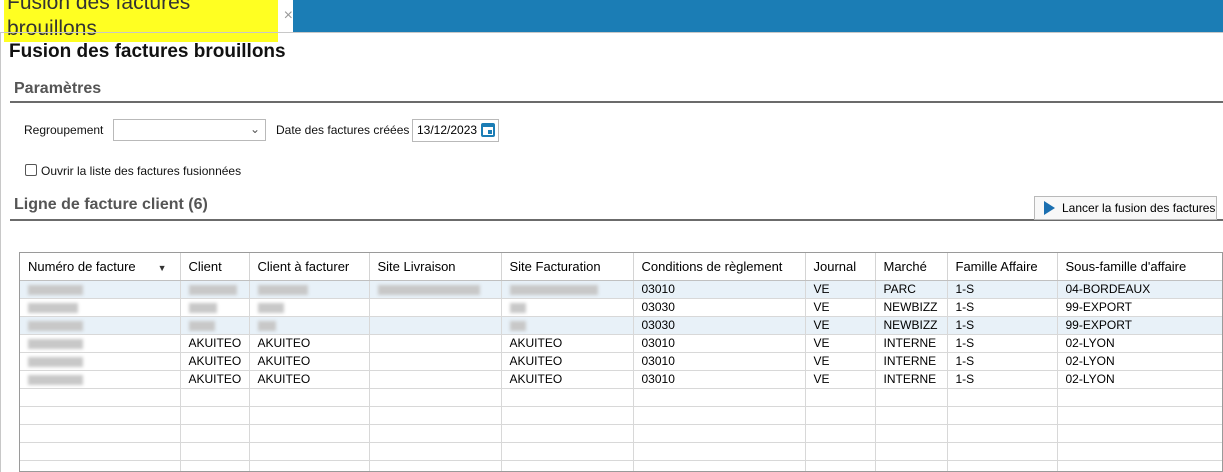 This screenshot has height=472, width=1223. Describe the element at coordinates (840, 267) in the screenshot. I see `column-header-journal: Journal` at that location.